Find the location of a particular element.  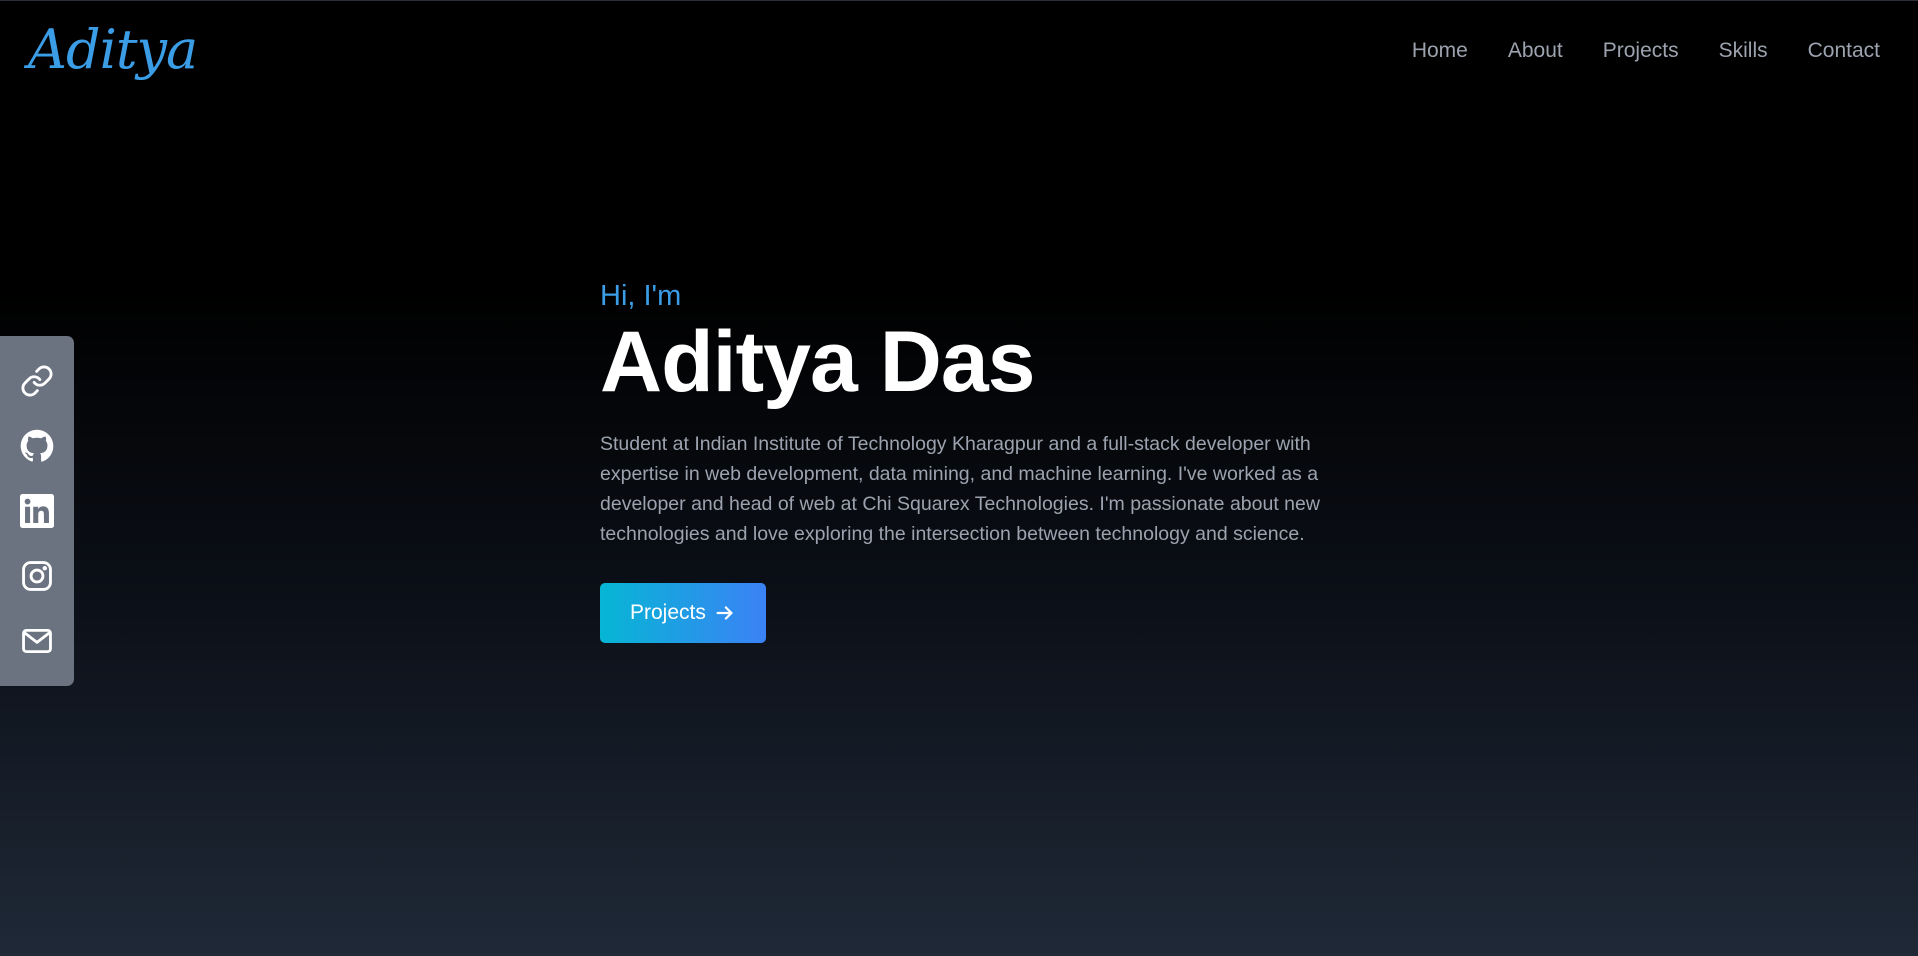

nav-link-about: About is located at coordinates (1535, 50).